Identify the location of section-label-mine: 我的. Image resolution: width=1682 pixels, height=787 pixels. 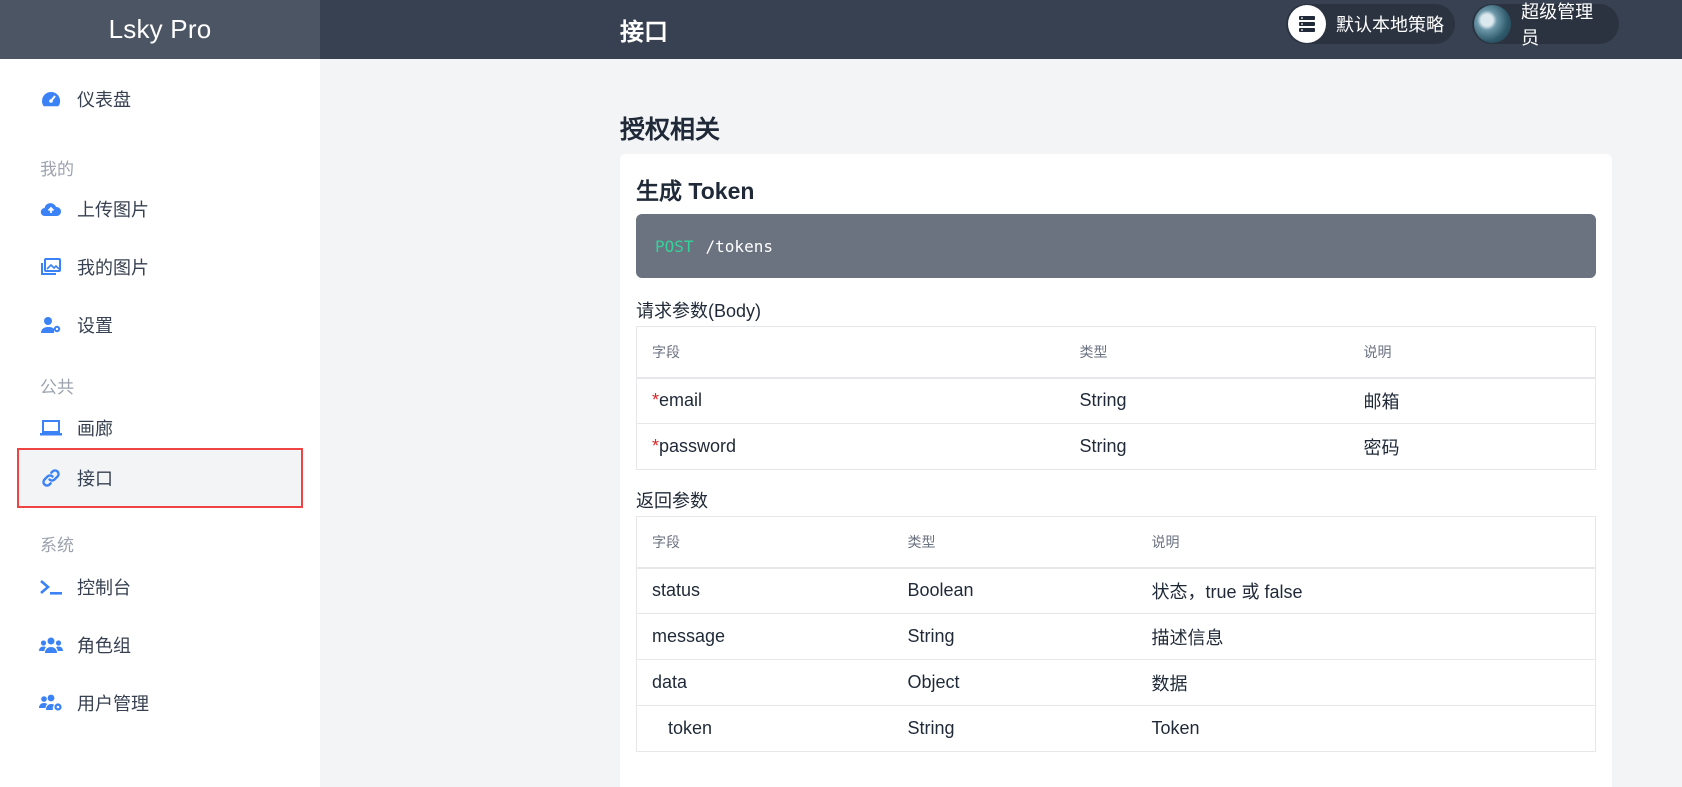
(57, 169).